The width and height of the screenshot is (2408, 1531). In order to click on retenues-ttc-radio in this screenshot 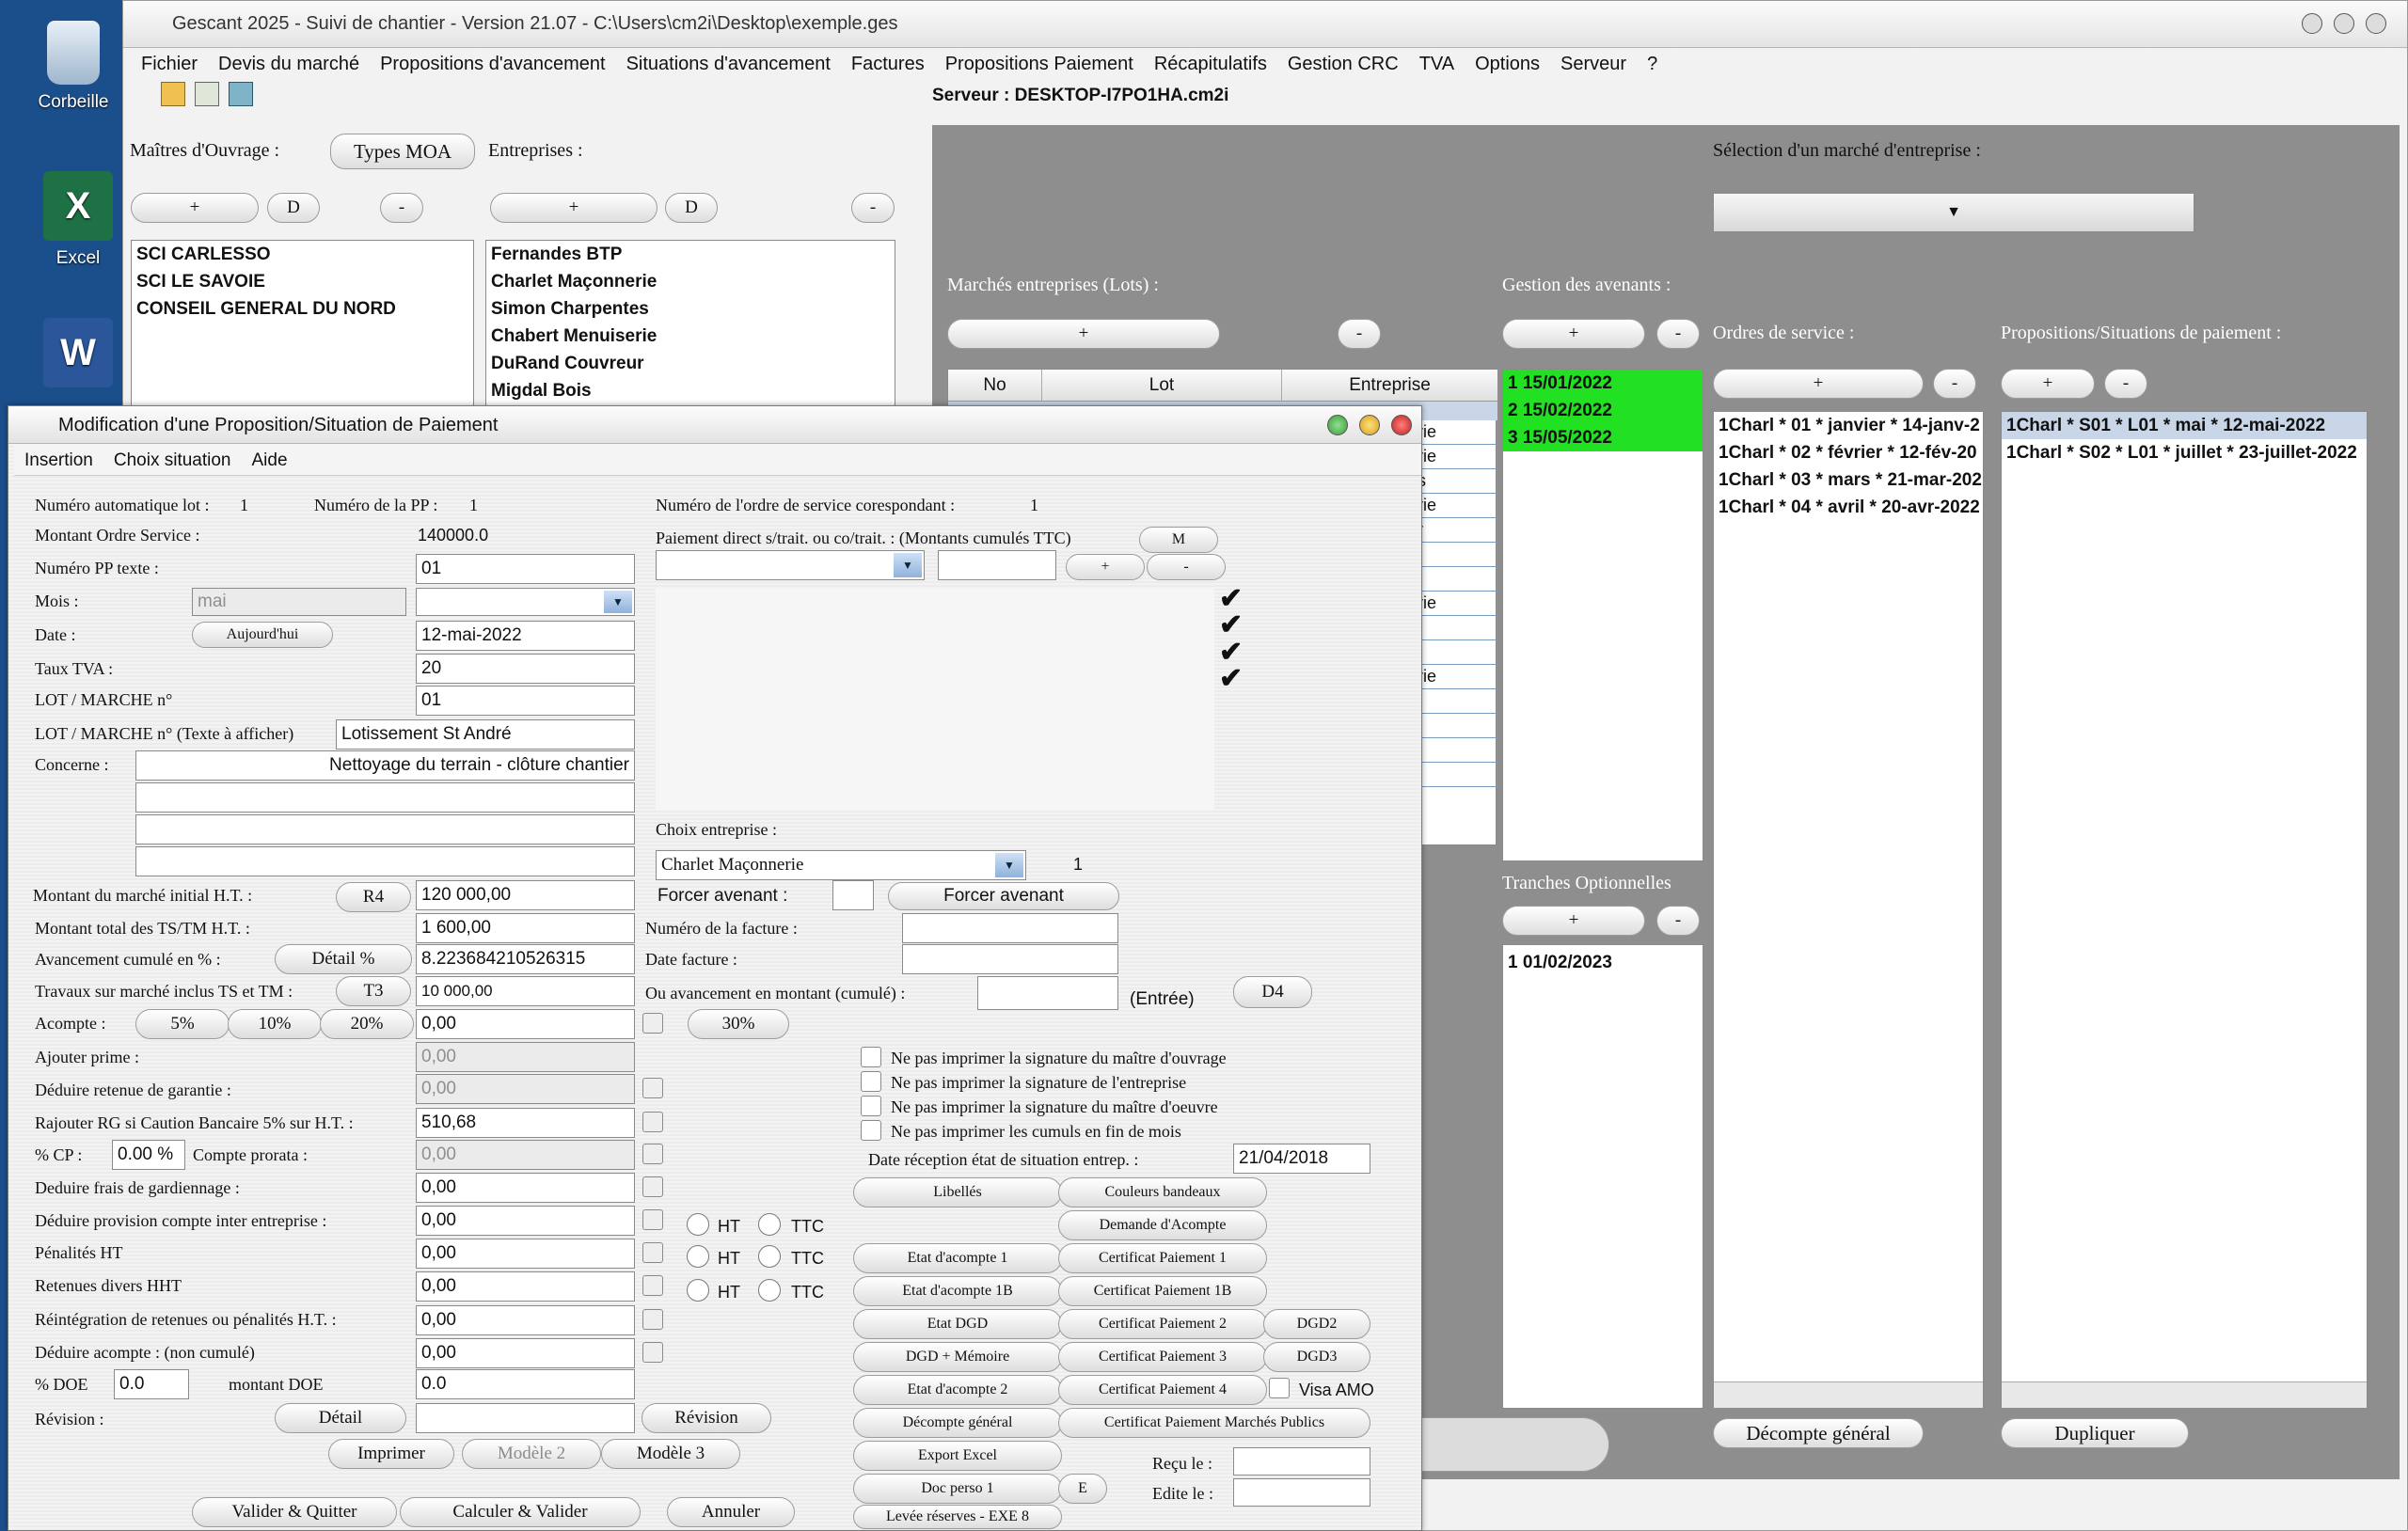, I will do `click(770, 1290)`.